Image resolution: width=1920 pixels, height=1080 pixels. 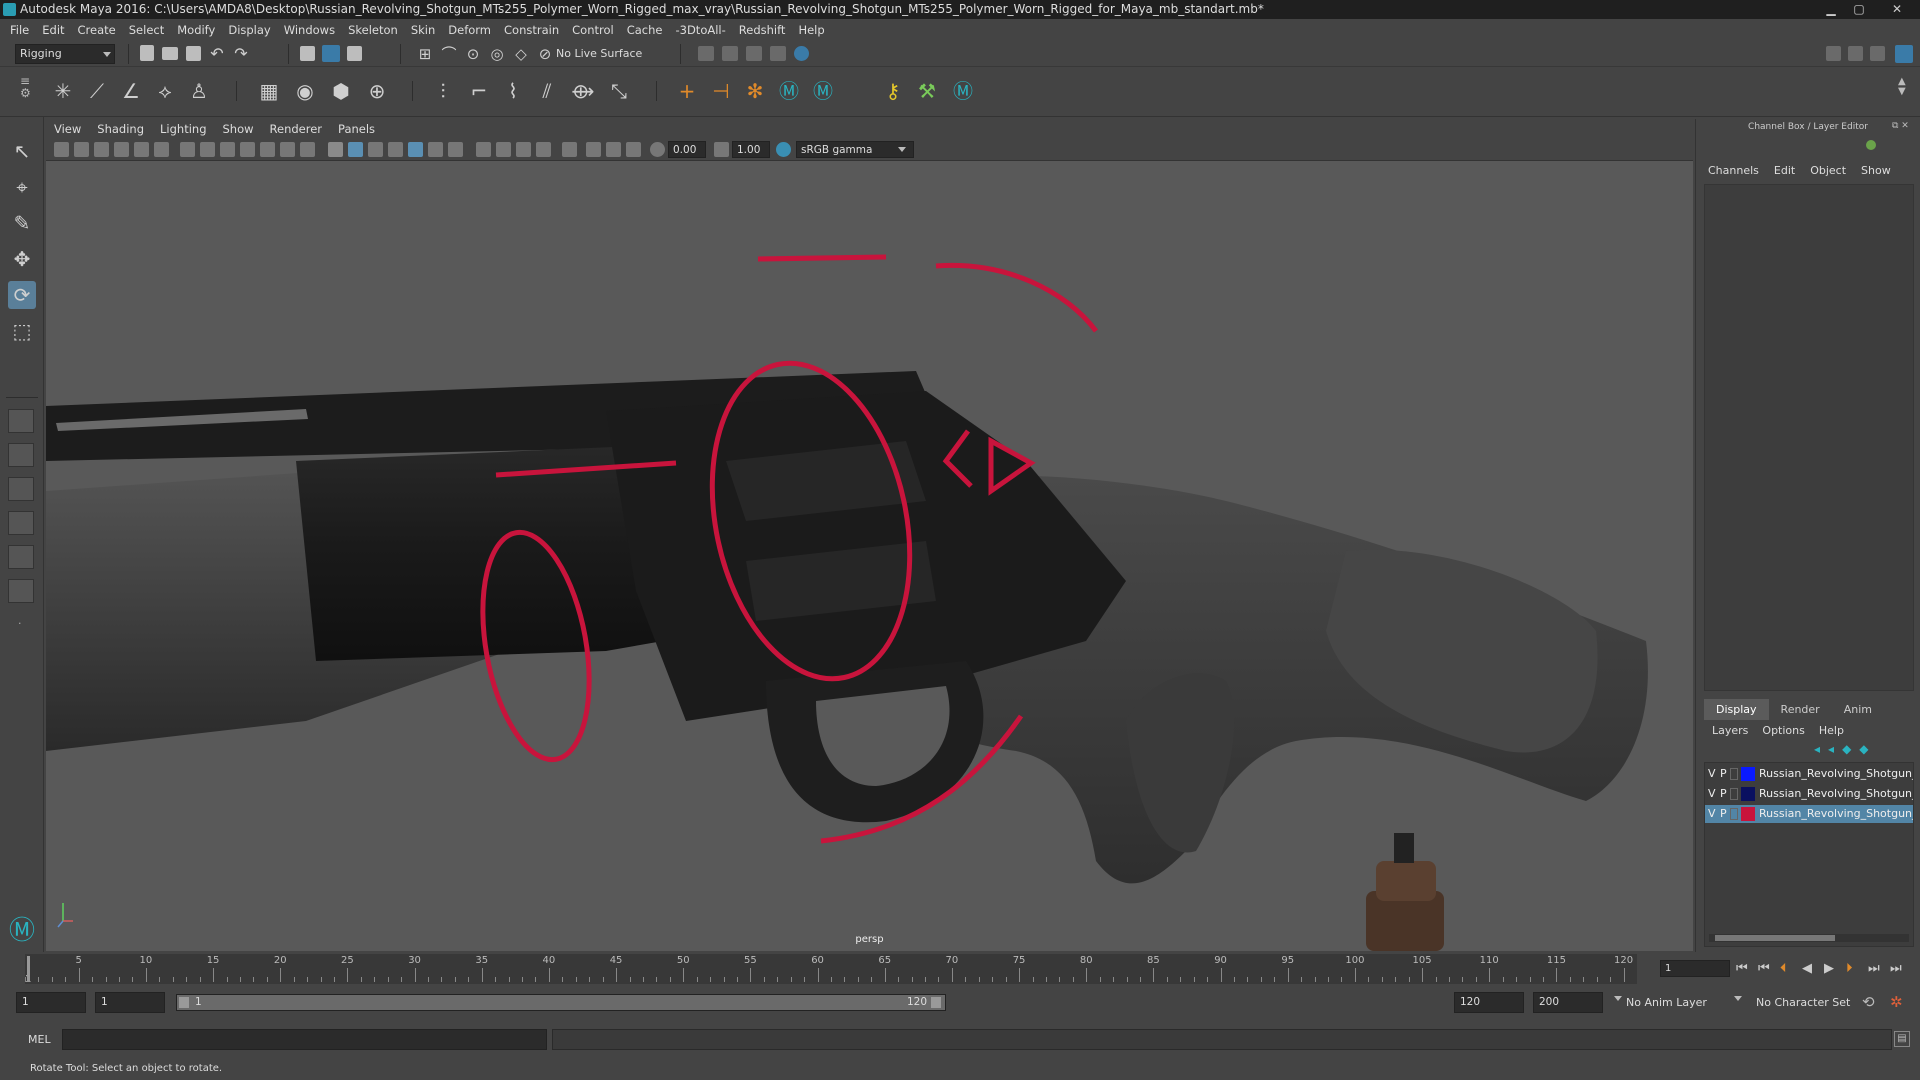 What do you see at coordinates (1775, 938) in the screenshot?
I see `scrollbar-thumb` at bounding box center [1775, 938].